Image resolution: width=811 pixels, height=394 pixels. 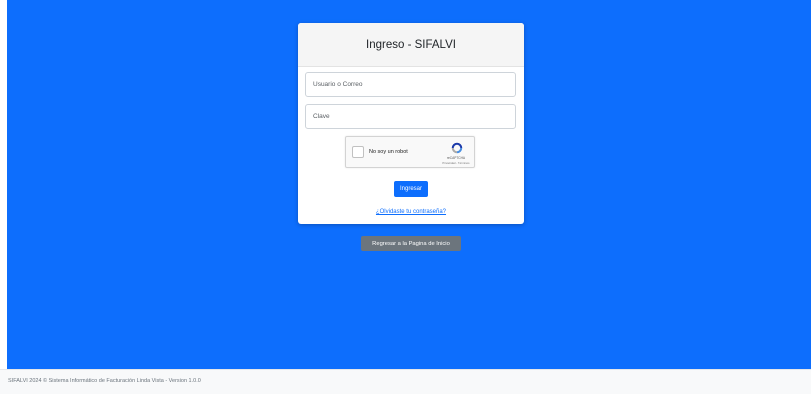 I want to click on username-input, so click(x=410, y=84).